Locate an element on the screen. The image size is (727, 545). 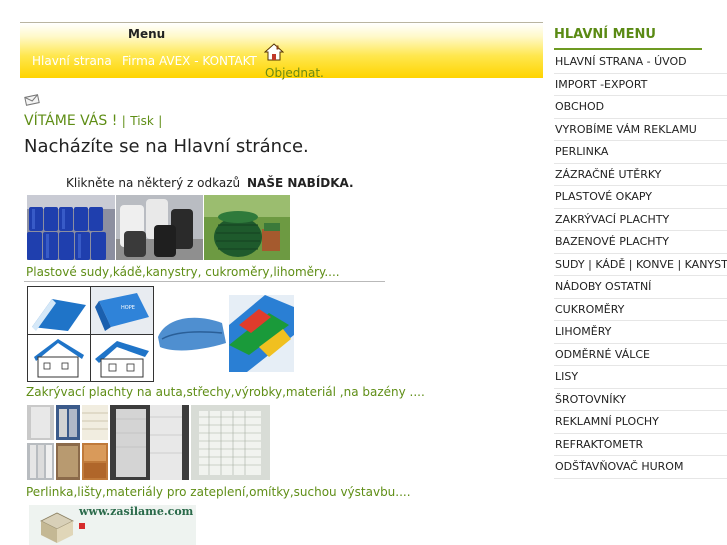
tarp-cover-thumbnail is located at coordinates (192, 332).